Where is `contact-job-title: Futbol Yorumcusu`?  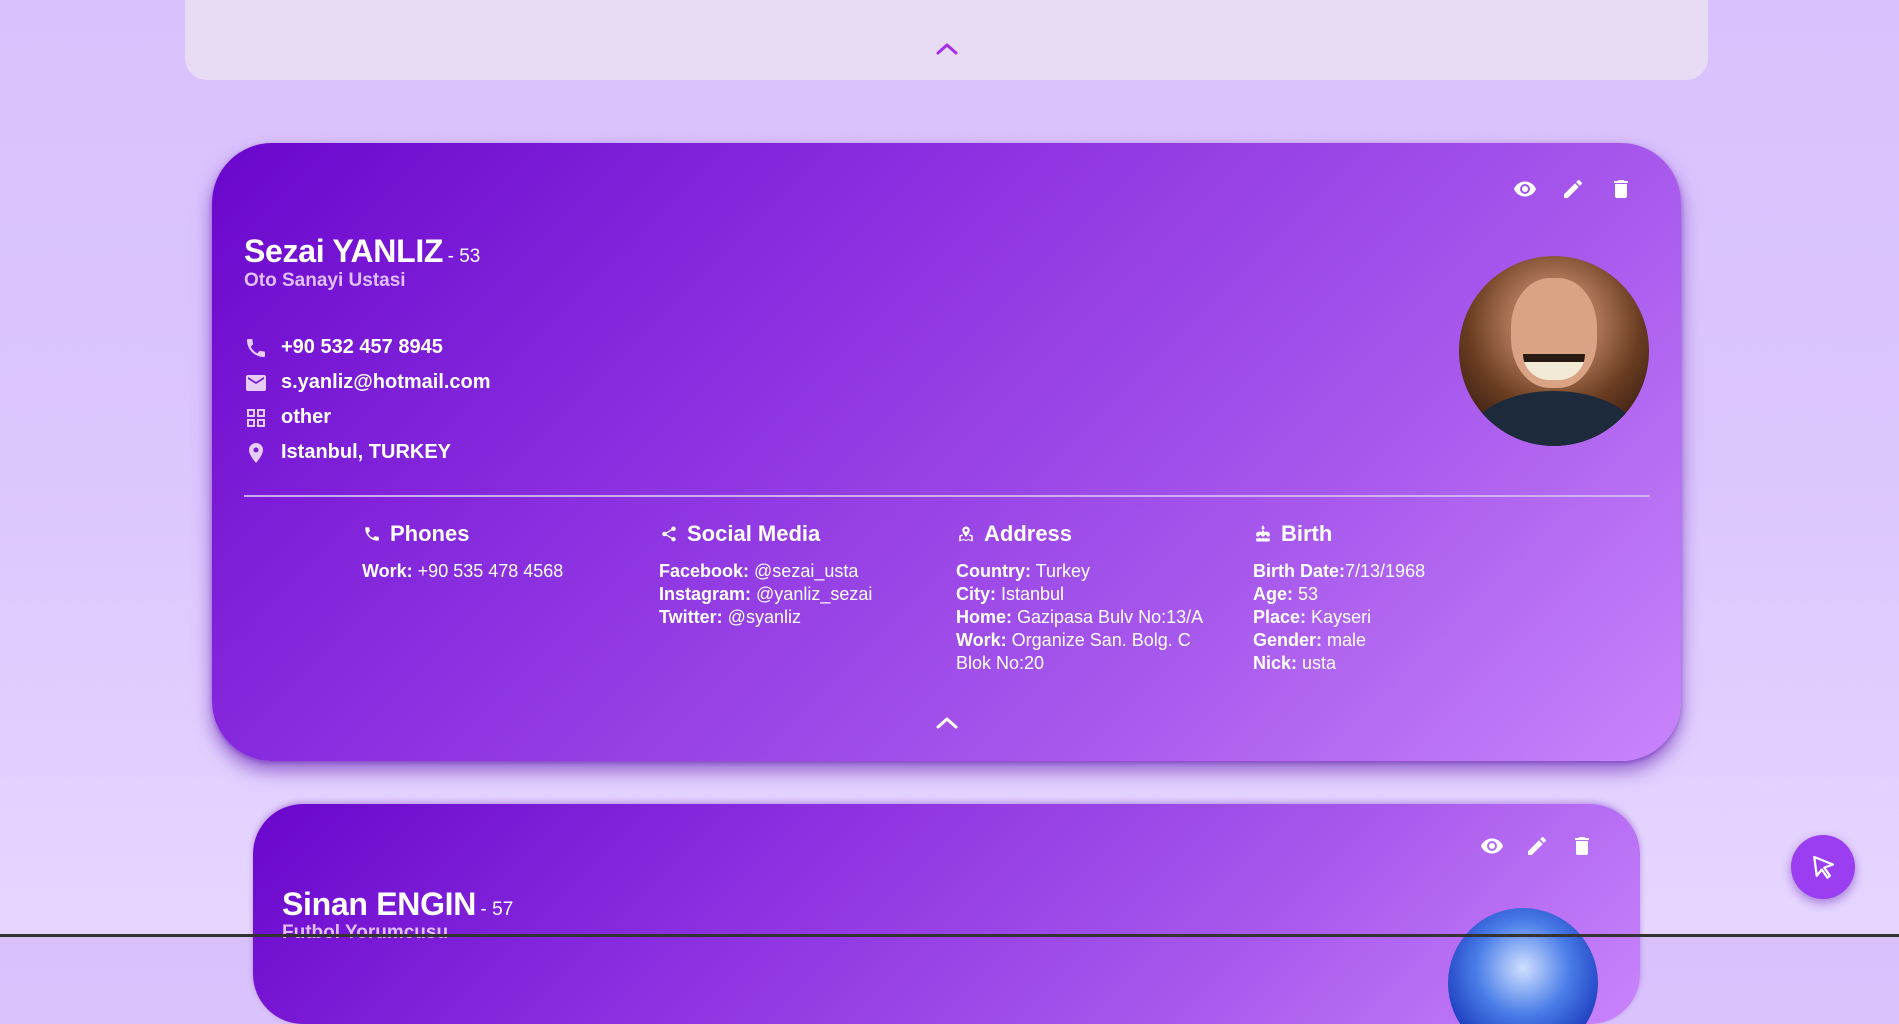
contact-job-title: Futbol Yorumcusu is located at coordinates (365, 932).